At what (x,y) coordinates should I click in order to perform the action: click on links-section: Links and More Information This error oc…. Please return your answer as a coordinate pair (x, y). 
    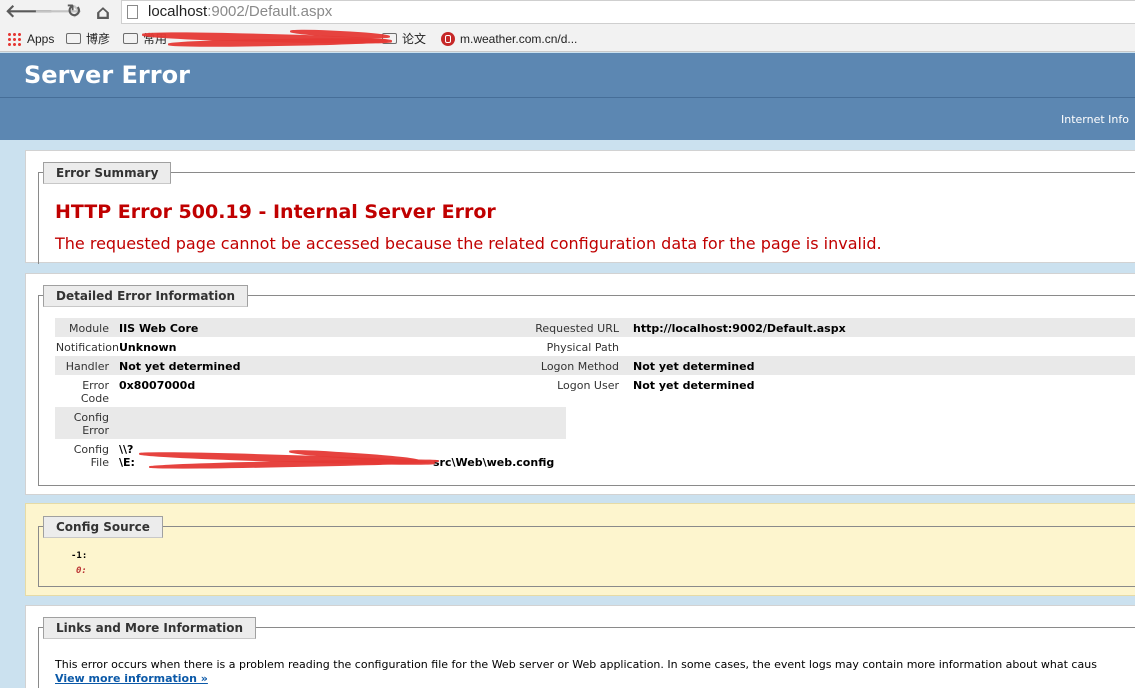
    Looking at the image, I should click on (580, 646).